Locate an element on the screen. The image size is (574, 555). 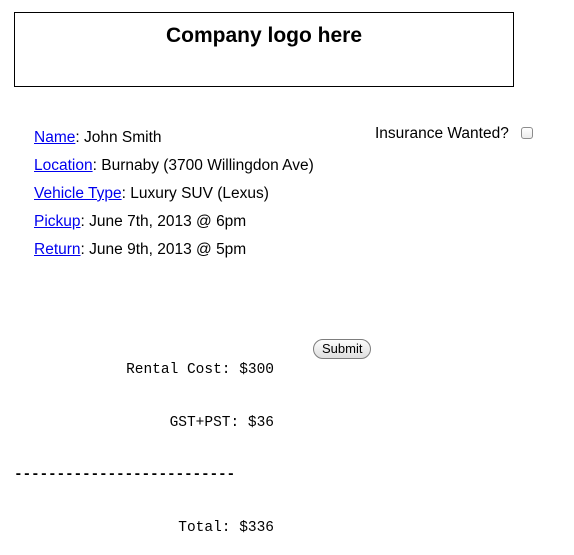
pickup-value: June 7th, 2013 @ 6pm is located at coordinates (168, 221).